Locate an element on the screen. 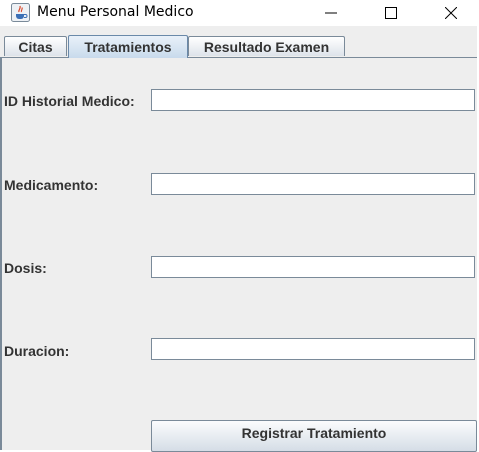 The width and height of the screenshot is (479, 452). tab-label: Citas is located at coordinates (35, 46).